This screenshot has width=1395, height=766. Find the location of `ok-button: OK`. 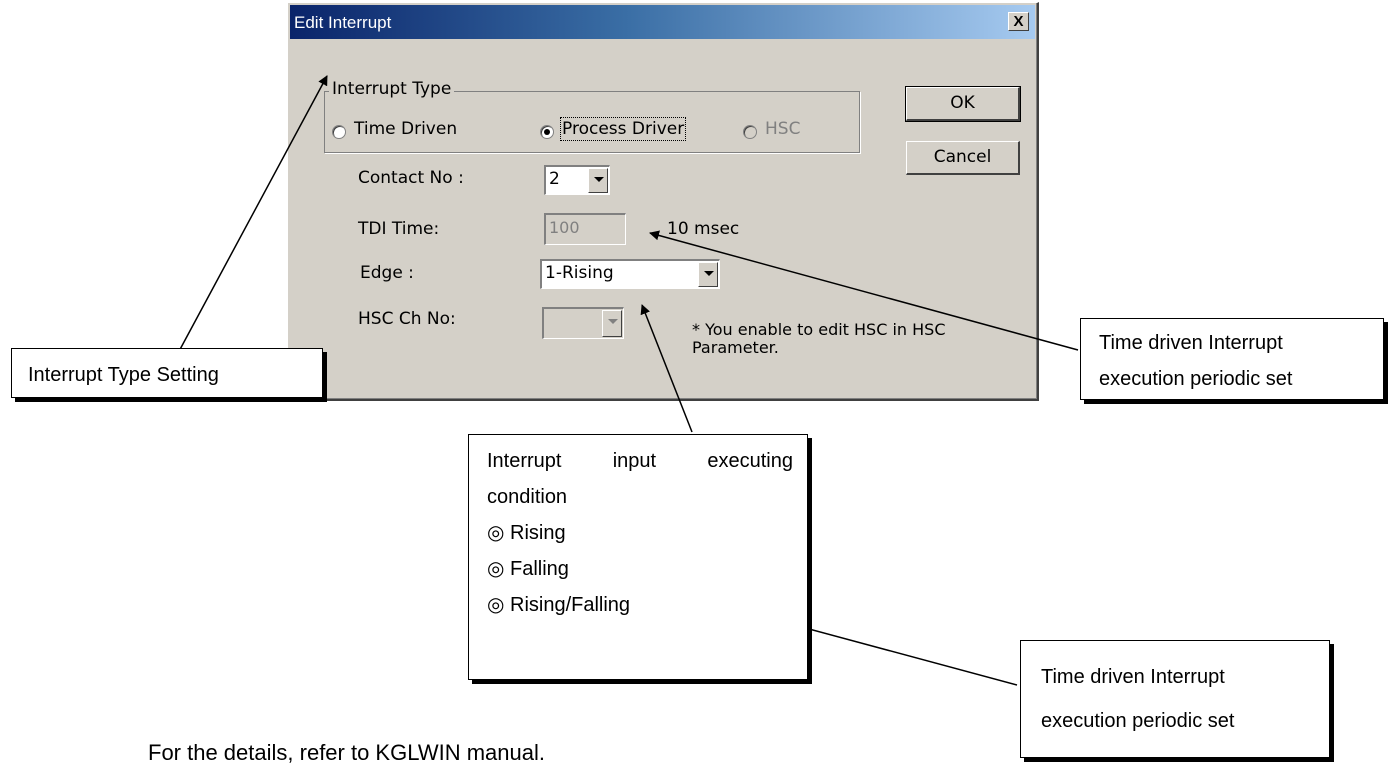

ok-button: OK is located at coordinates (963, 104).